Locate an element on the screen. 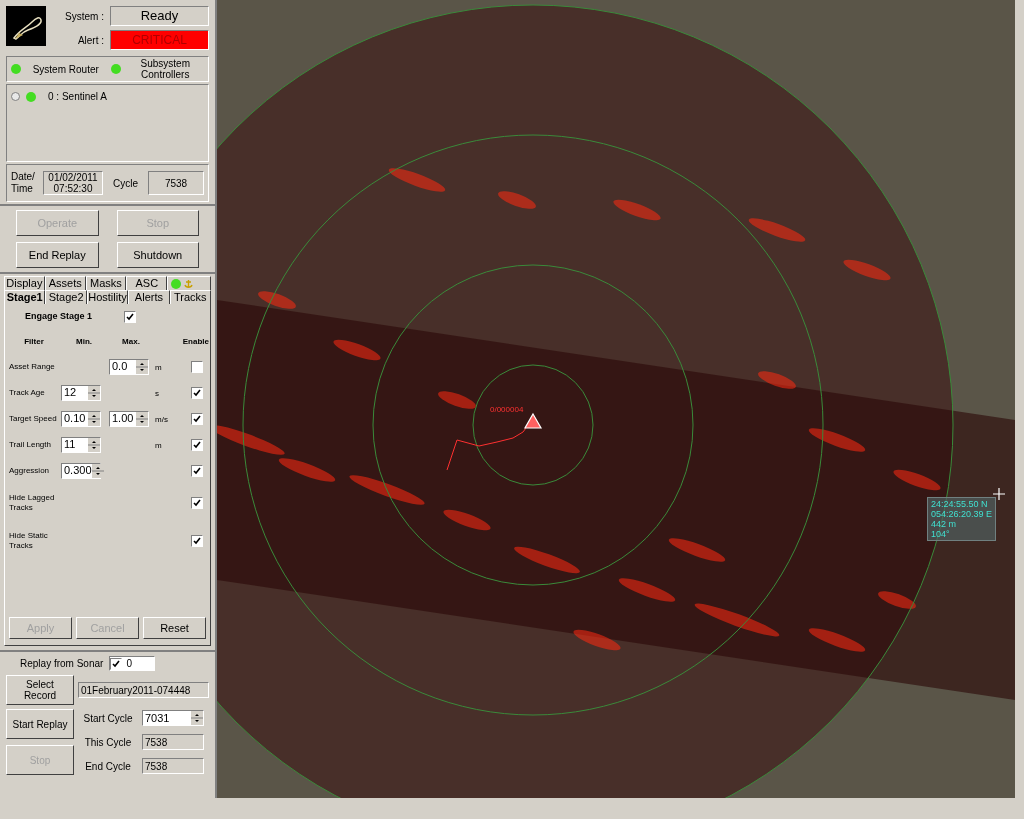 The height and width of the screenshot is (819, 1024). filter-label: Target Speed is located at coordinates (33, 418).